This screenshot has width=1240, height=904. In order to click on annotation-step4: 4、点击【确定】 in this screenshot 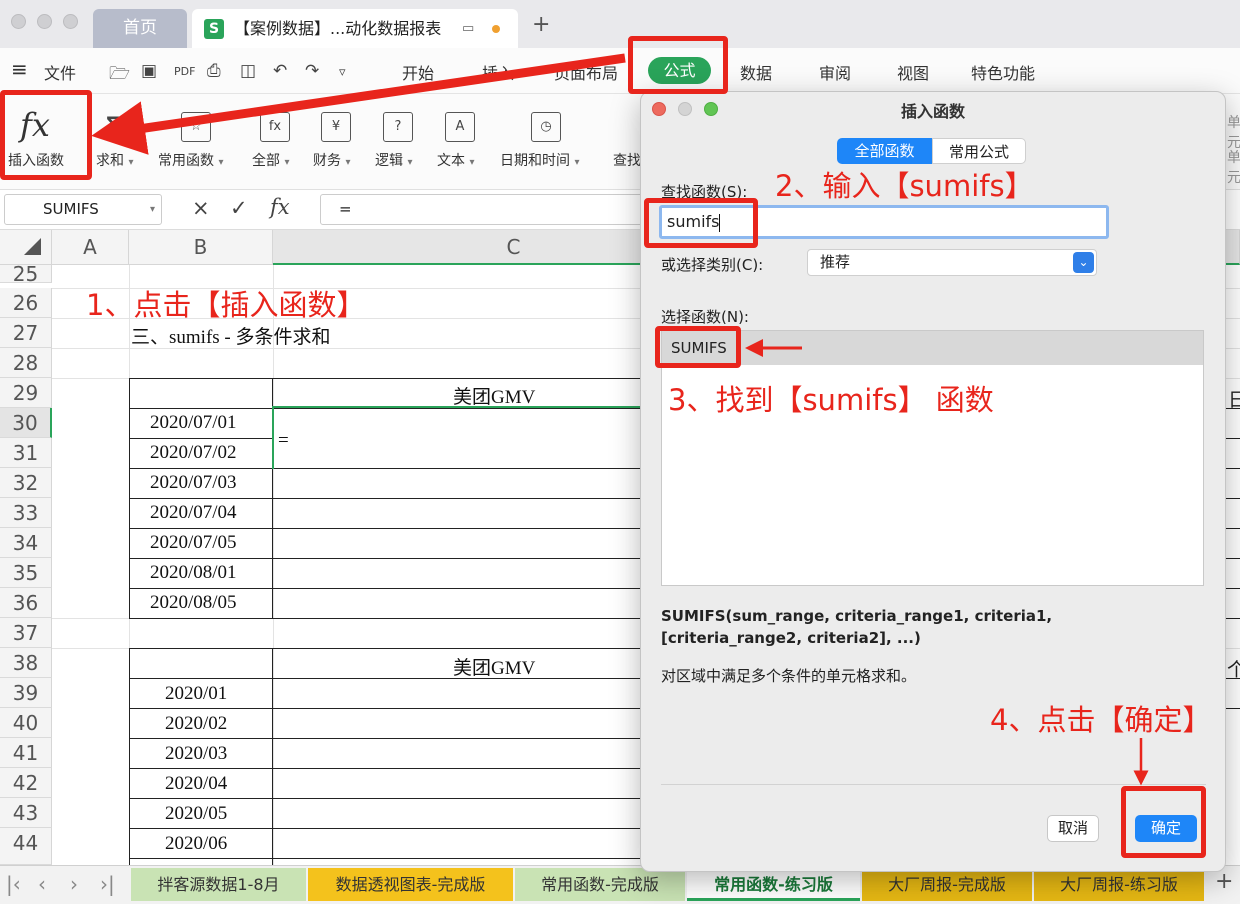, I will do `click(1101, 720)`.